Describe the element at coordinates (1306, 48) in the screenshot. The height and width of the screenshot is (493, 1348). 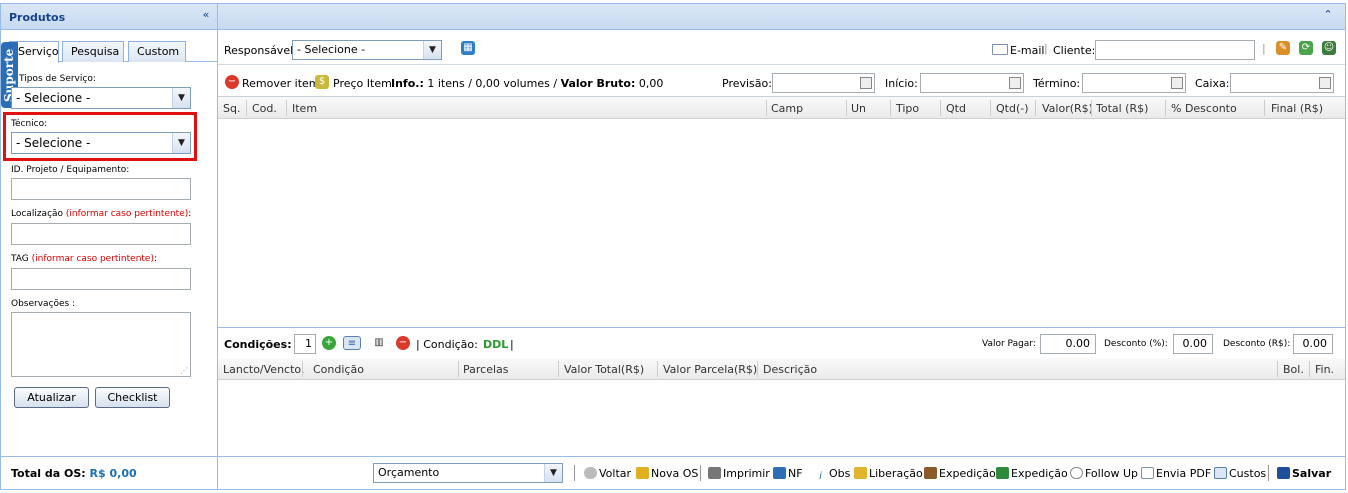
I see `refresh-icon: ⟳` at that location.